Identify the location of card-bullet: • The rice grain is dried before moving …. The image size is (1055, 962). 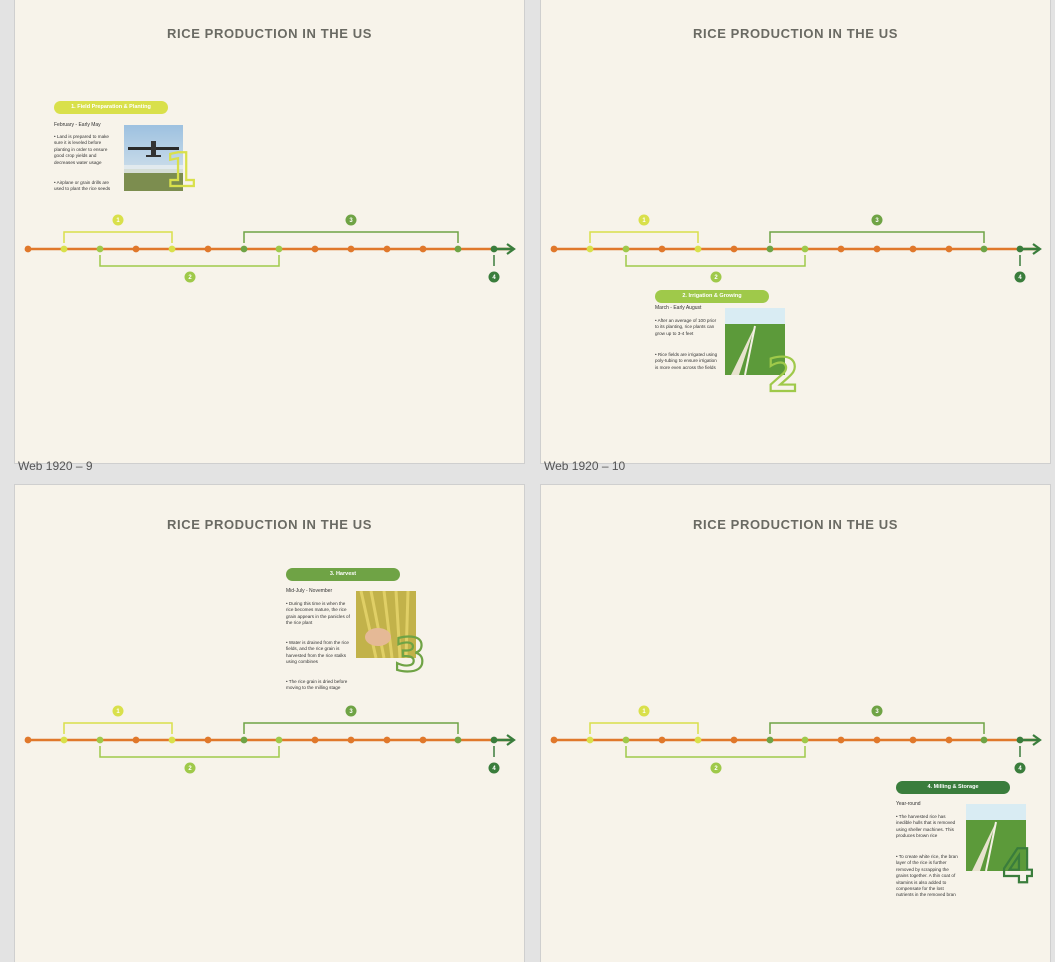
(317, 685).